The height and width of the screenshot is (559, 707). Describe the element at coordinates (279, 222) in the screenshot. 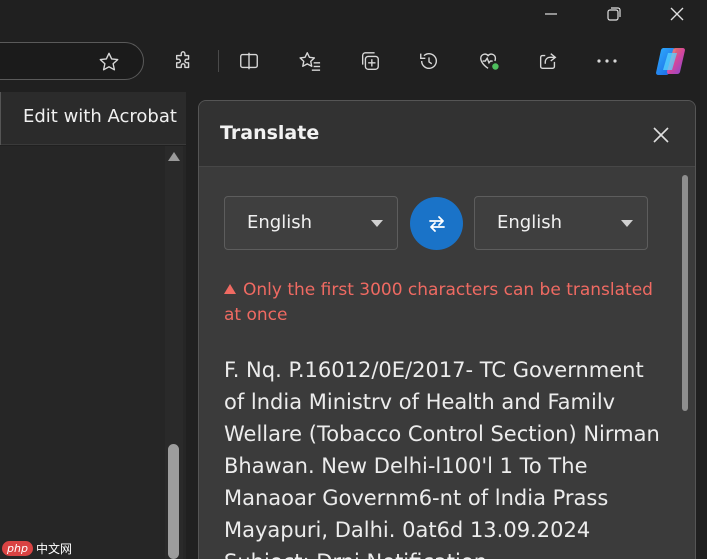

I see `source-language-label: English` at that location.